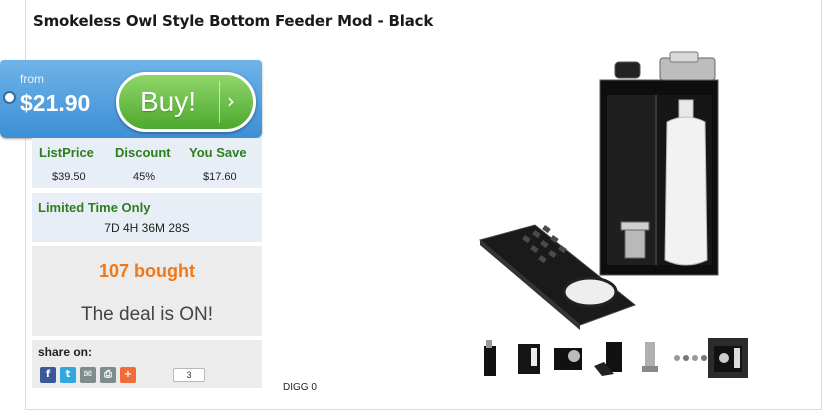 The height and width of the screenshot is (410, 822). What do you see at coordinates (146, 271) in the screenshot?
I see `bought-count: 107 bought` at bounding box center [146, 271].